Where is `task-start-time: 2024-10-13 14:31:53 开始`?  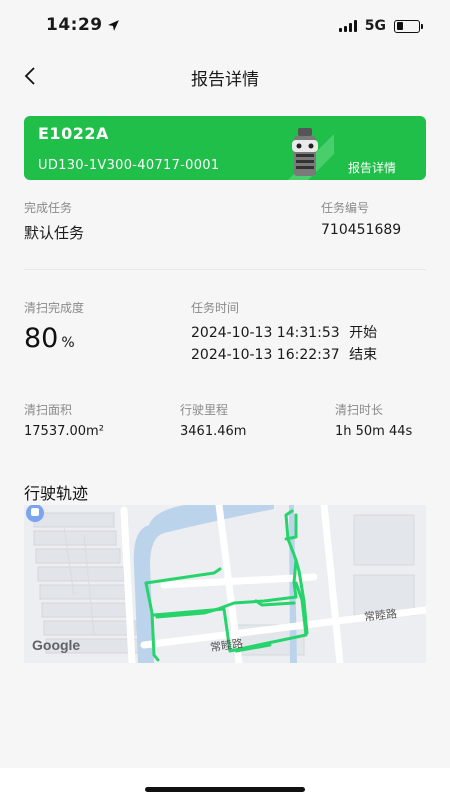 task-start-time: 2024-10-13 14:31:53 开始 is located at coordinates (284, 332).